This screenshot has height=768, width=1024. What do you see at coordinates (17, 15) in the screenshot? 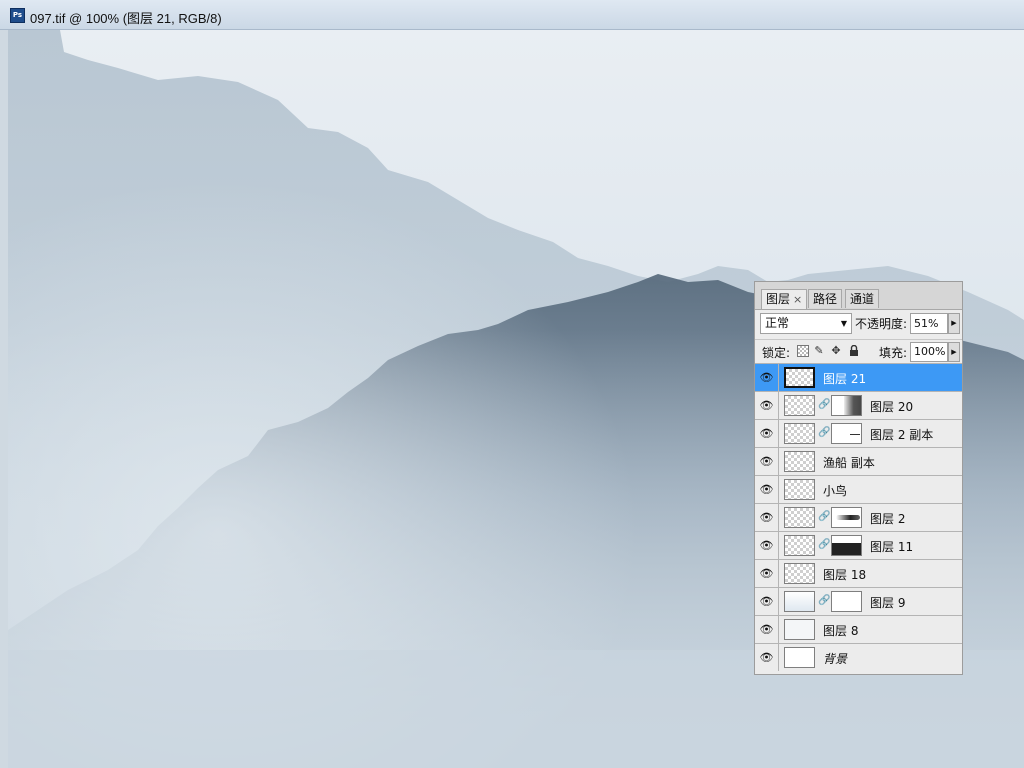
I see `photoshop-icon: Ps` at bounding box center [17, 15].